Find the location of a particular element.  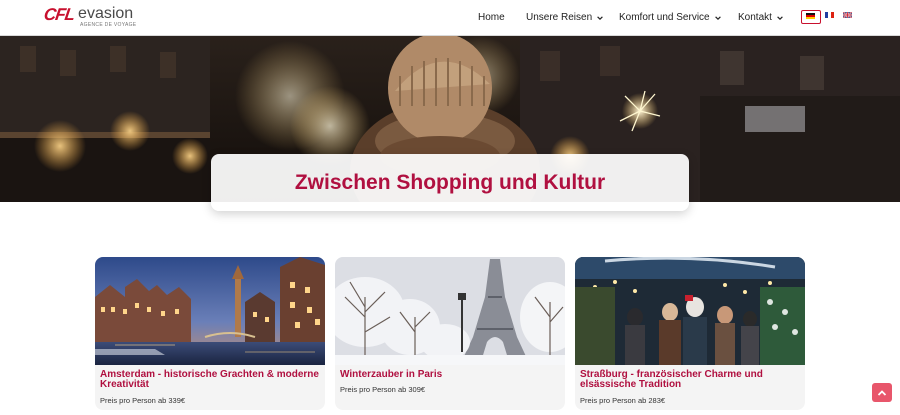

amsterdam-photo is located at coordinates (210, 311).